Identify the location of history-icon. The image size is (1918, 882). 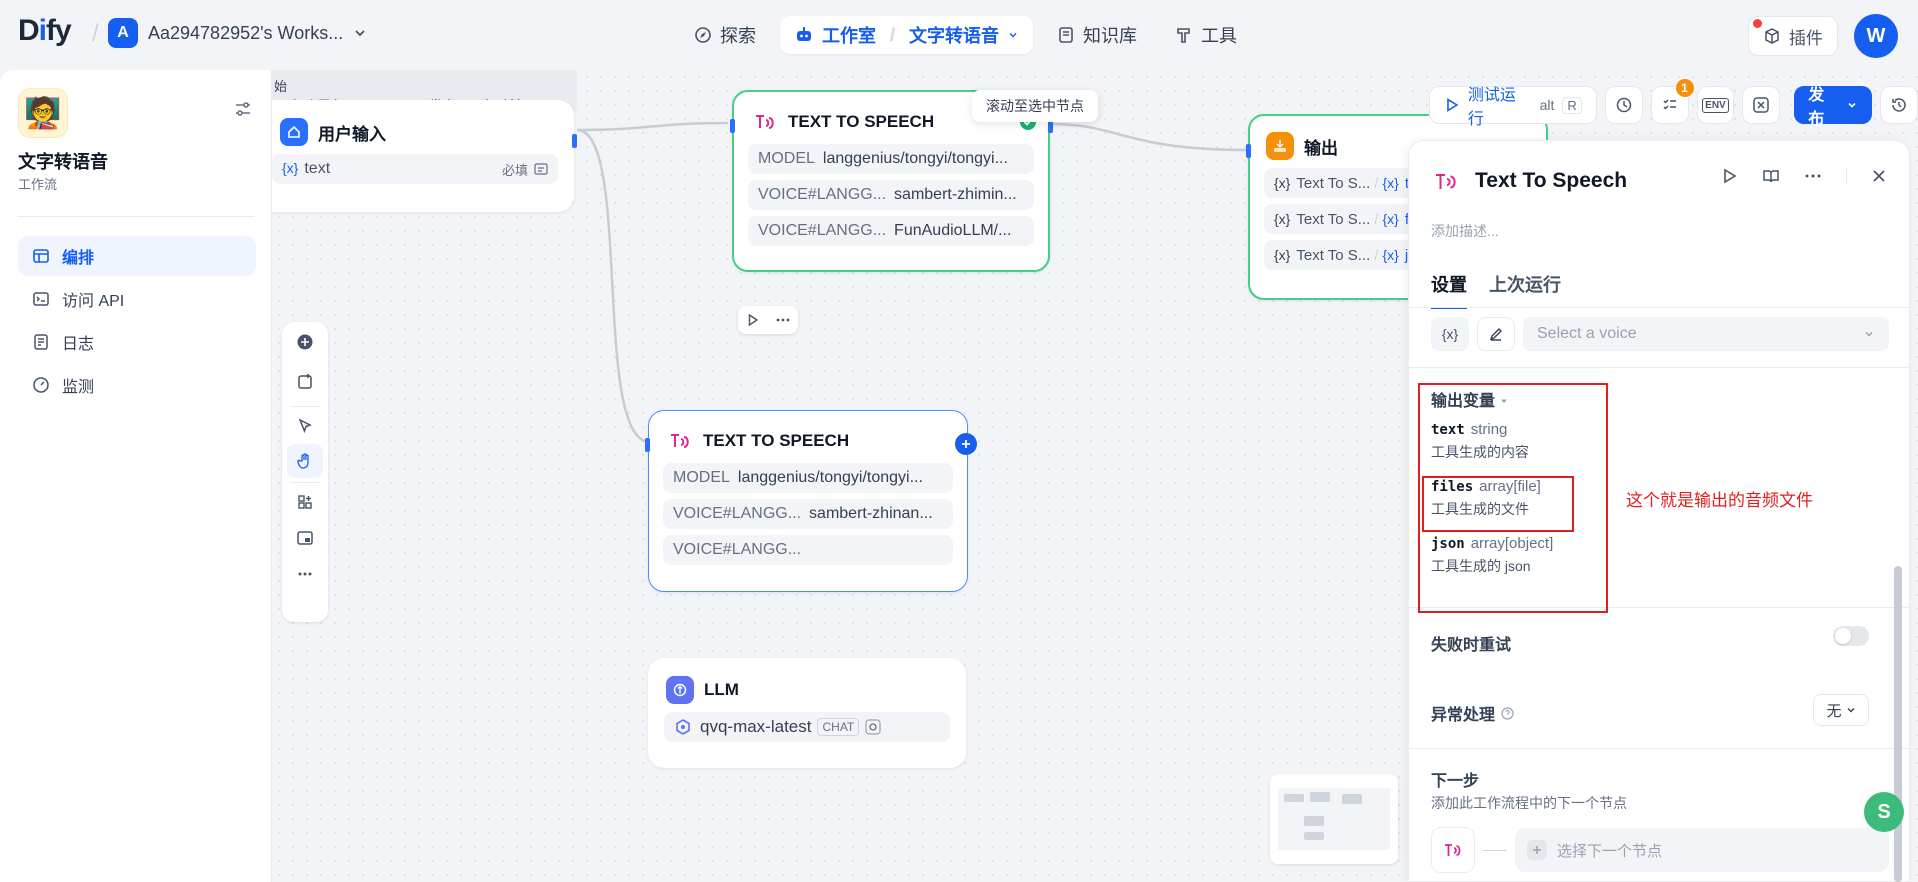
(1623, 105).